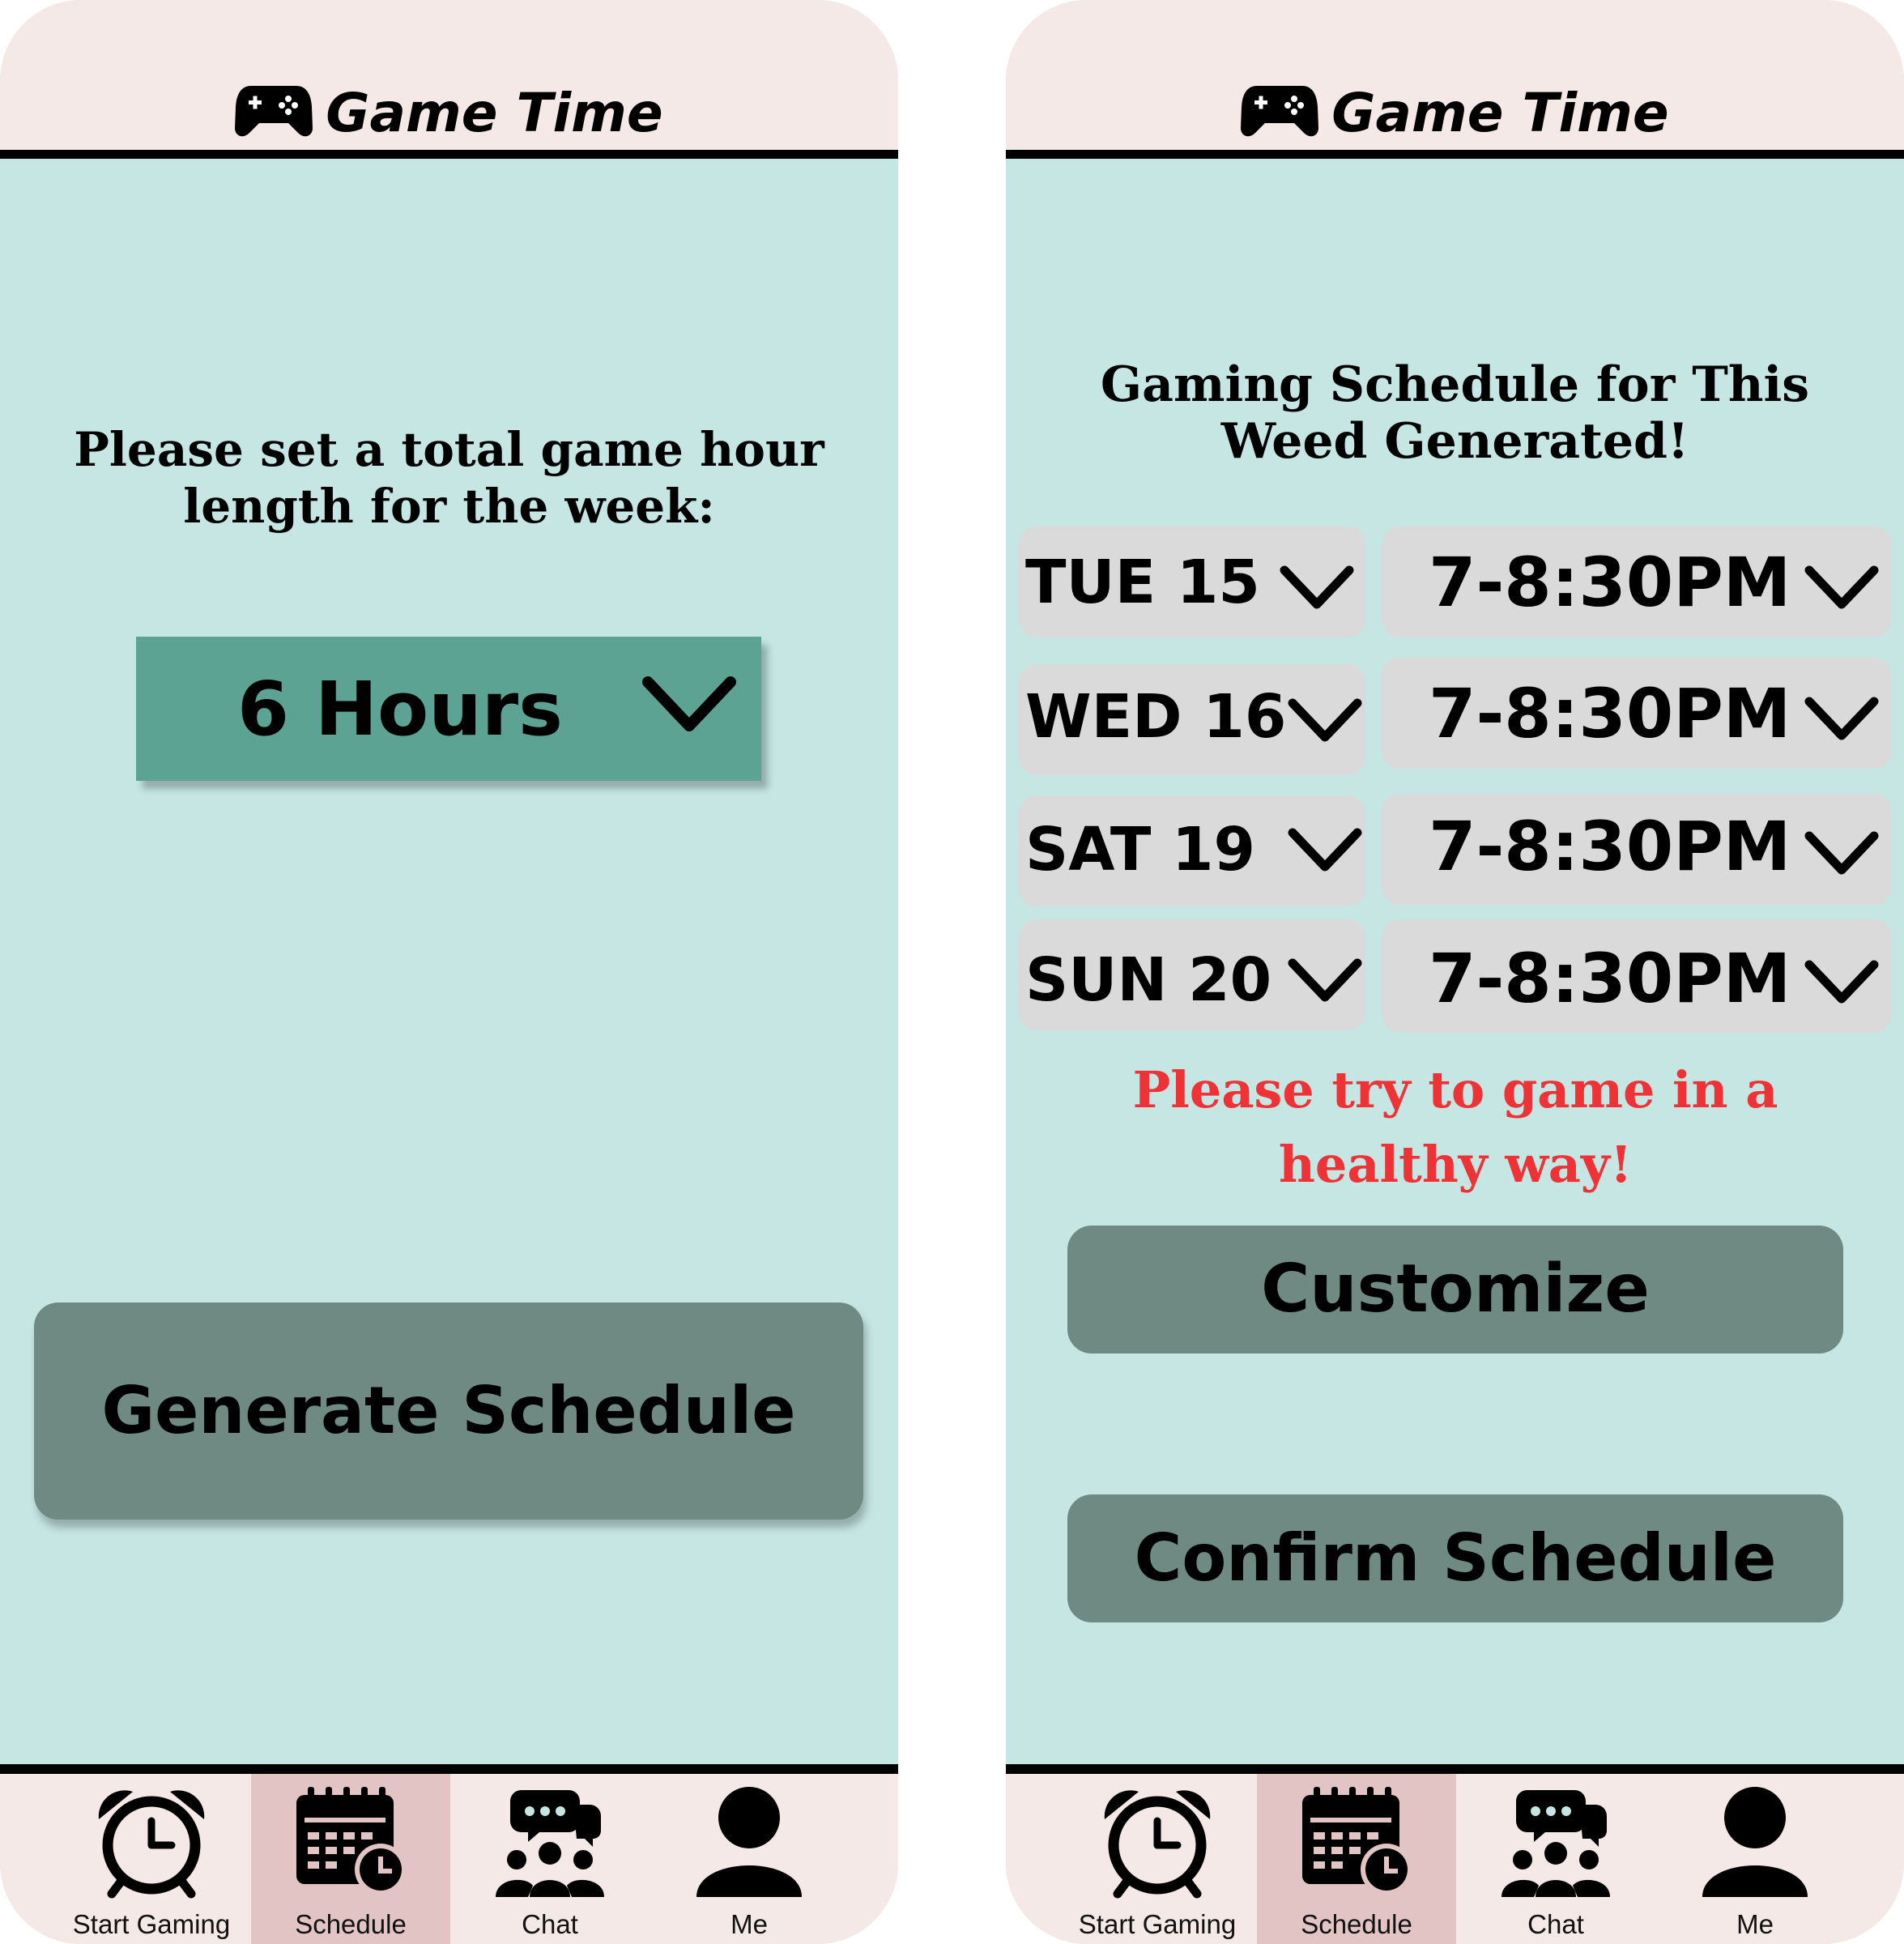 The width and height of the screenshot is (1904, 1944). I want to click on schedule-heading: Gaming Schedule for This Weed Generated!, so click(1455, 413).